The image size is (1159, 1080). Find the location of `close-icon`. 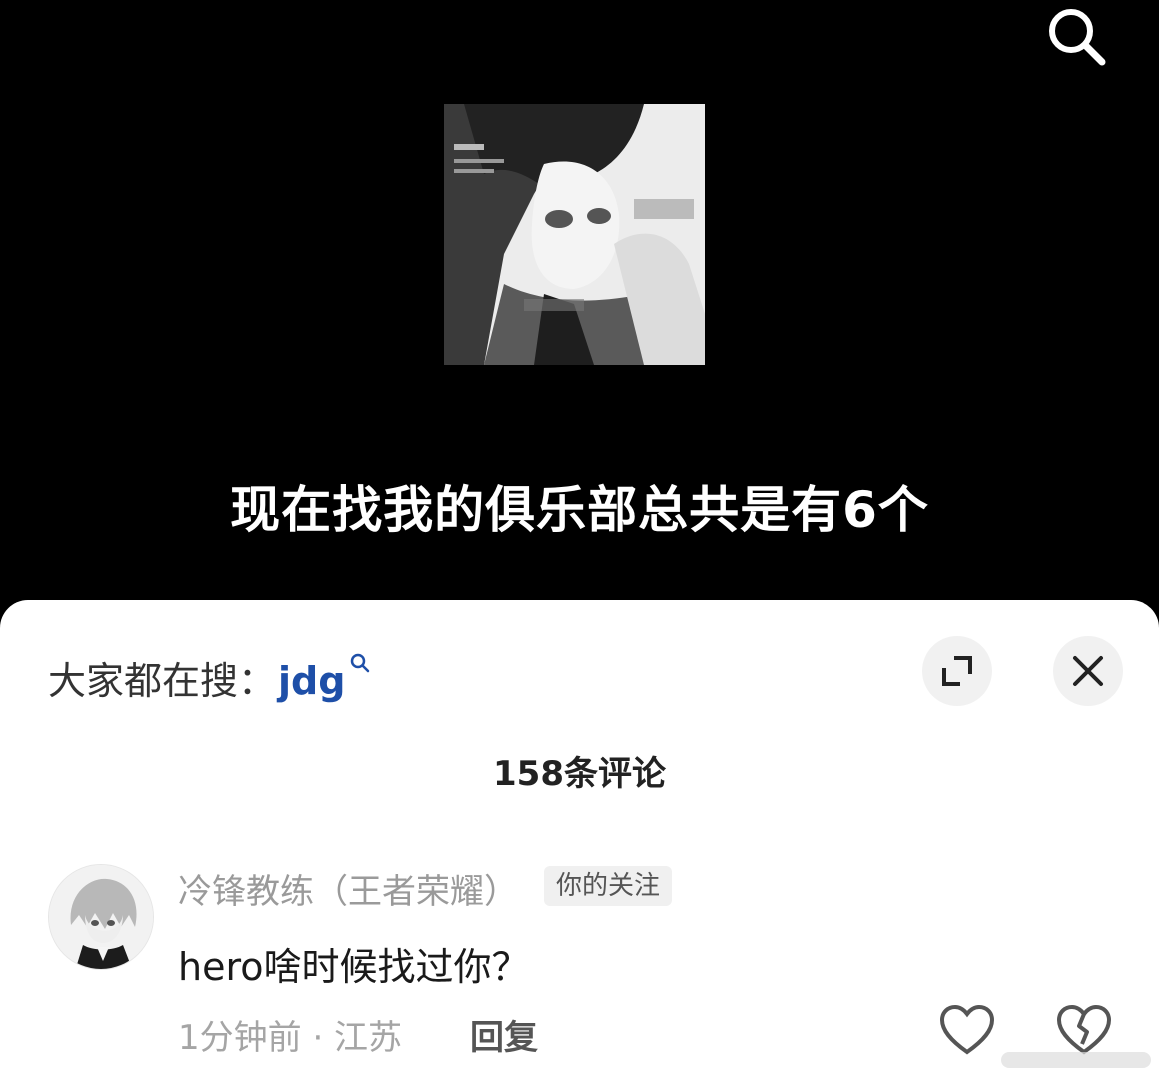

close-icon is located at coordinates (1088, 671).